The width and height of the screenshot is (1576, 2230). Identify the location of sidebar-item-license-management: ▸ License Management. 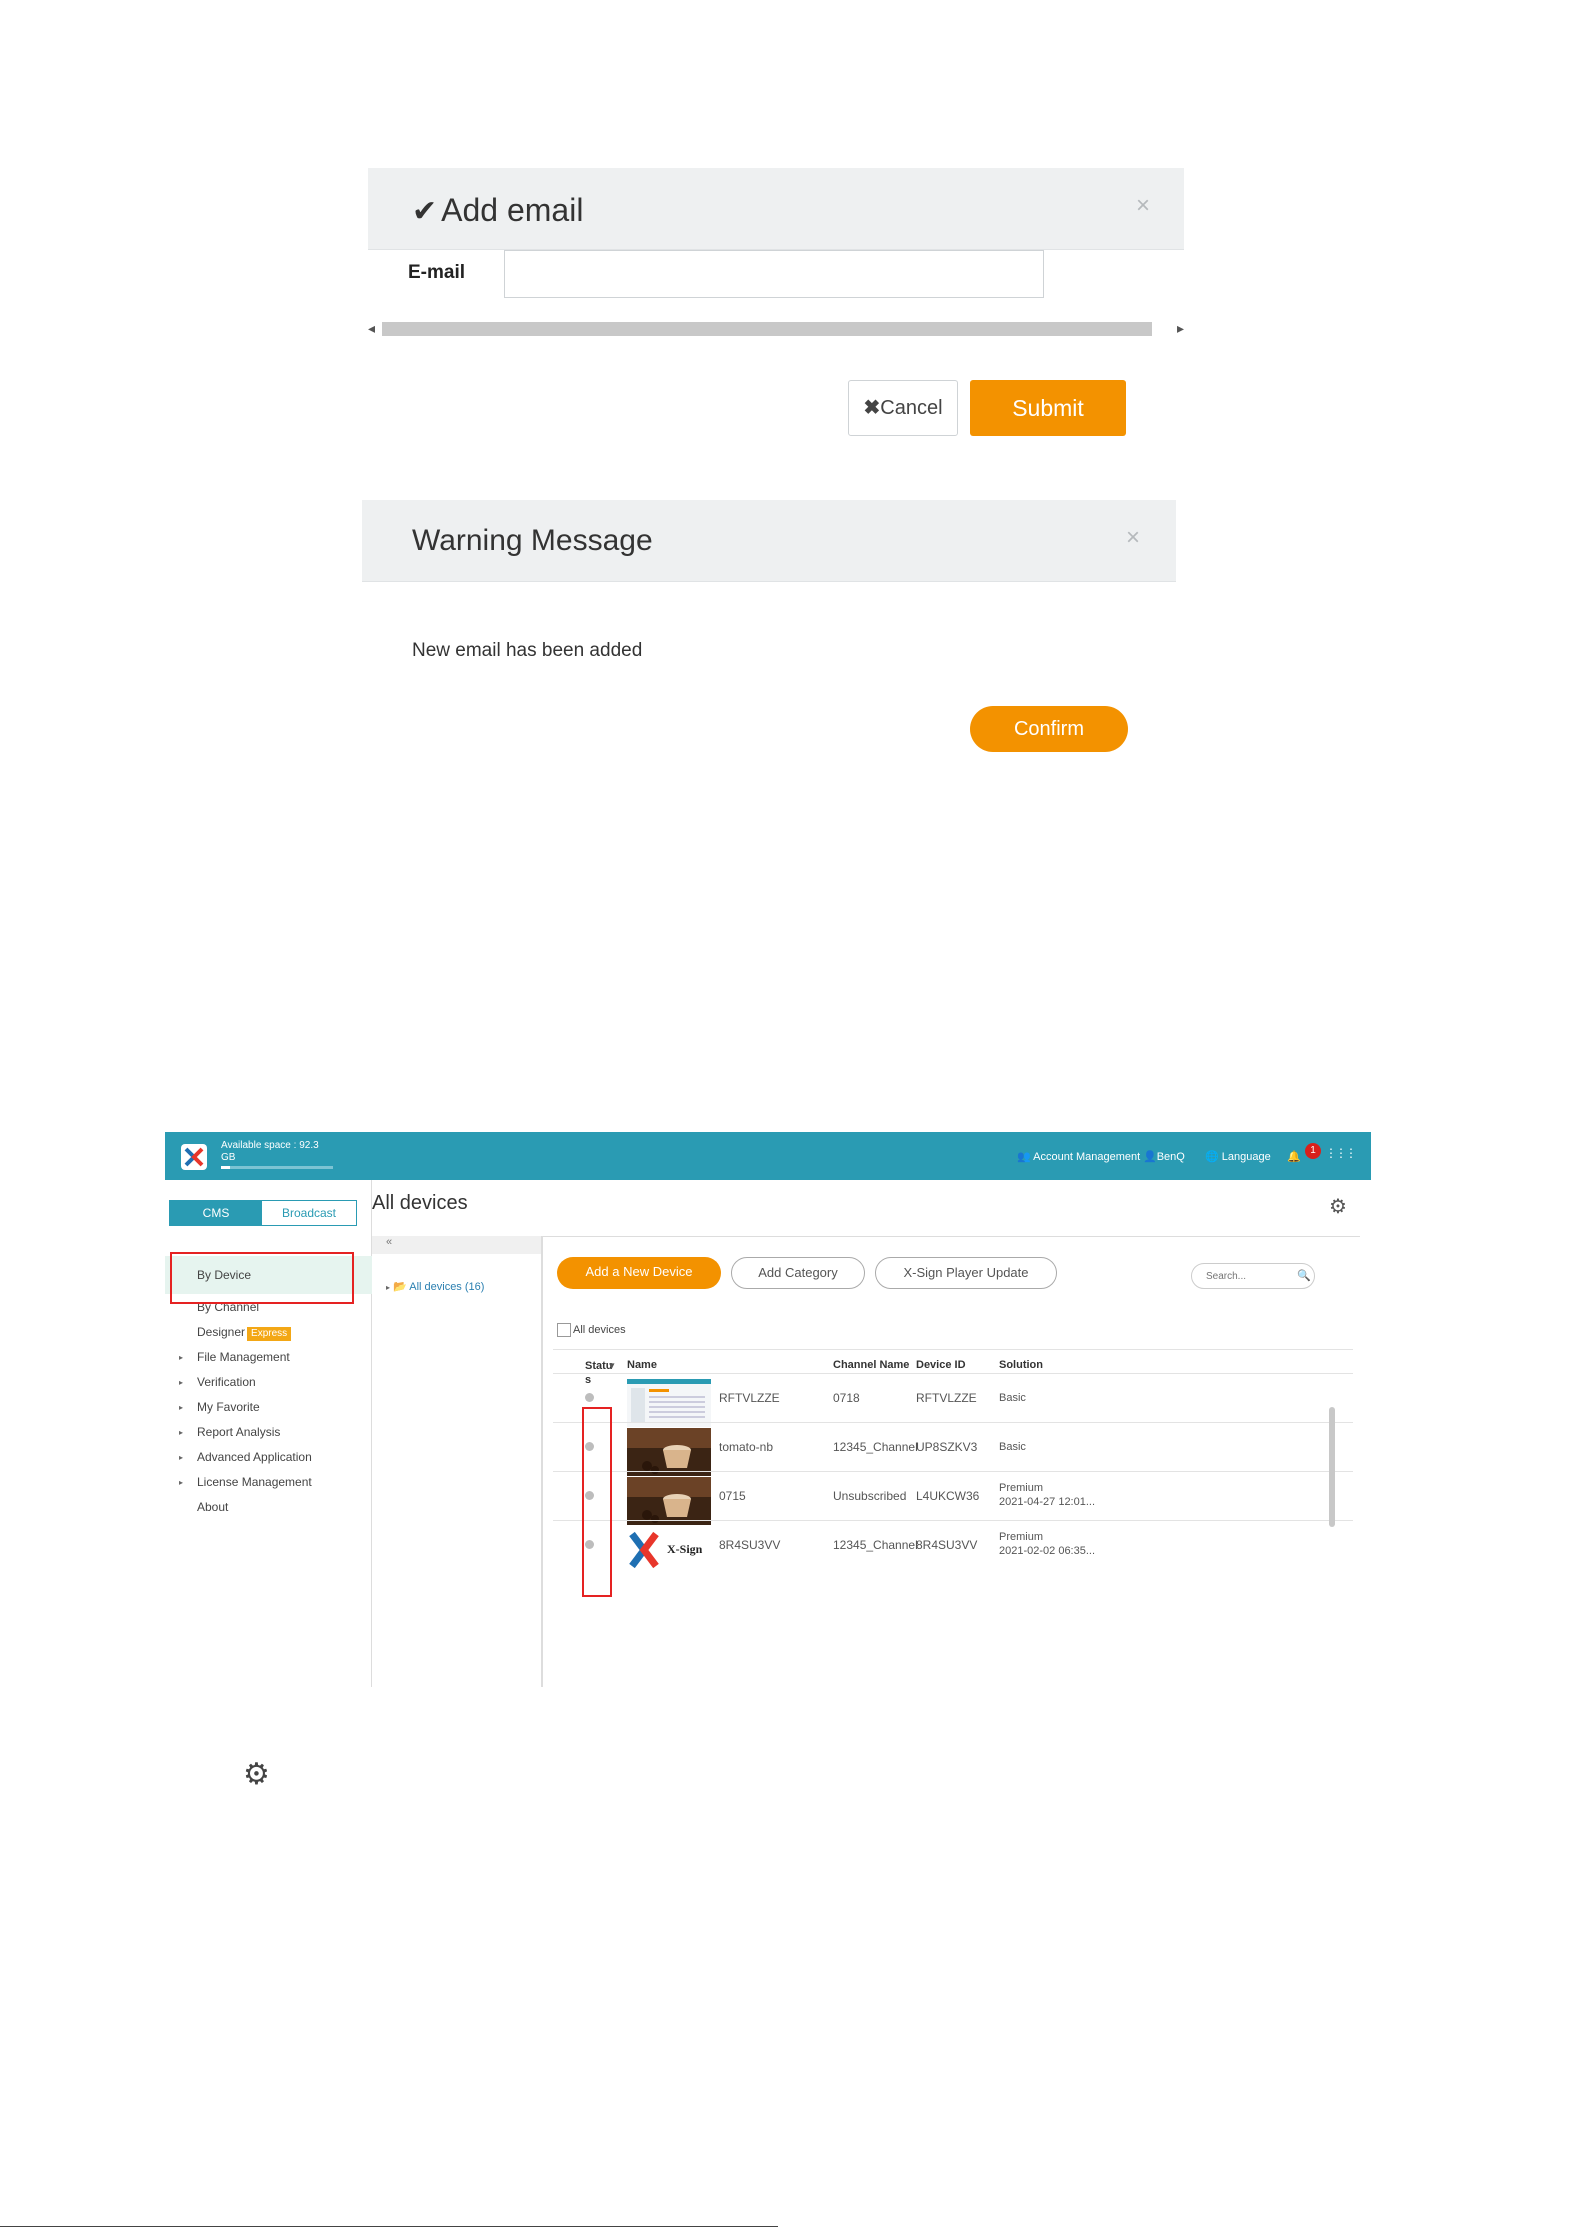
(268, 1482).